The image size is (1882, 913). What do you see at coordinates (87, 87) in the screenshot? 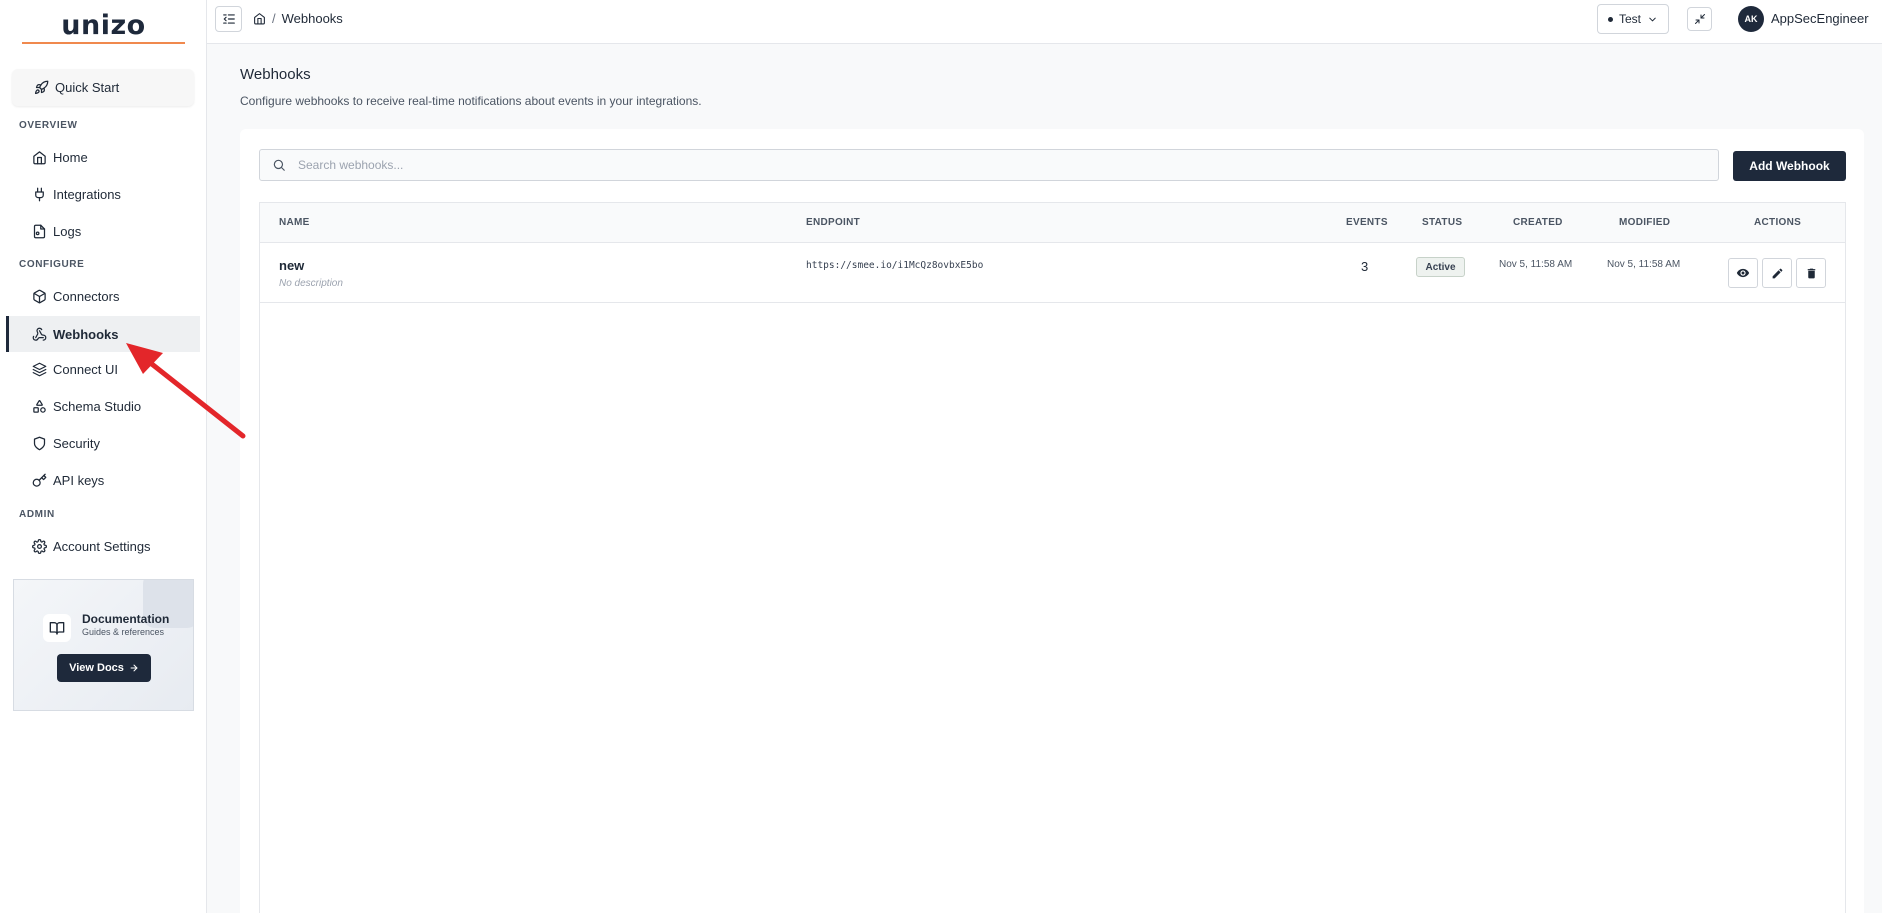
I see `quick-start-label: Quick Start` at bounding box center [87, 87].